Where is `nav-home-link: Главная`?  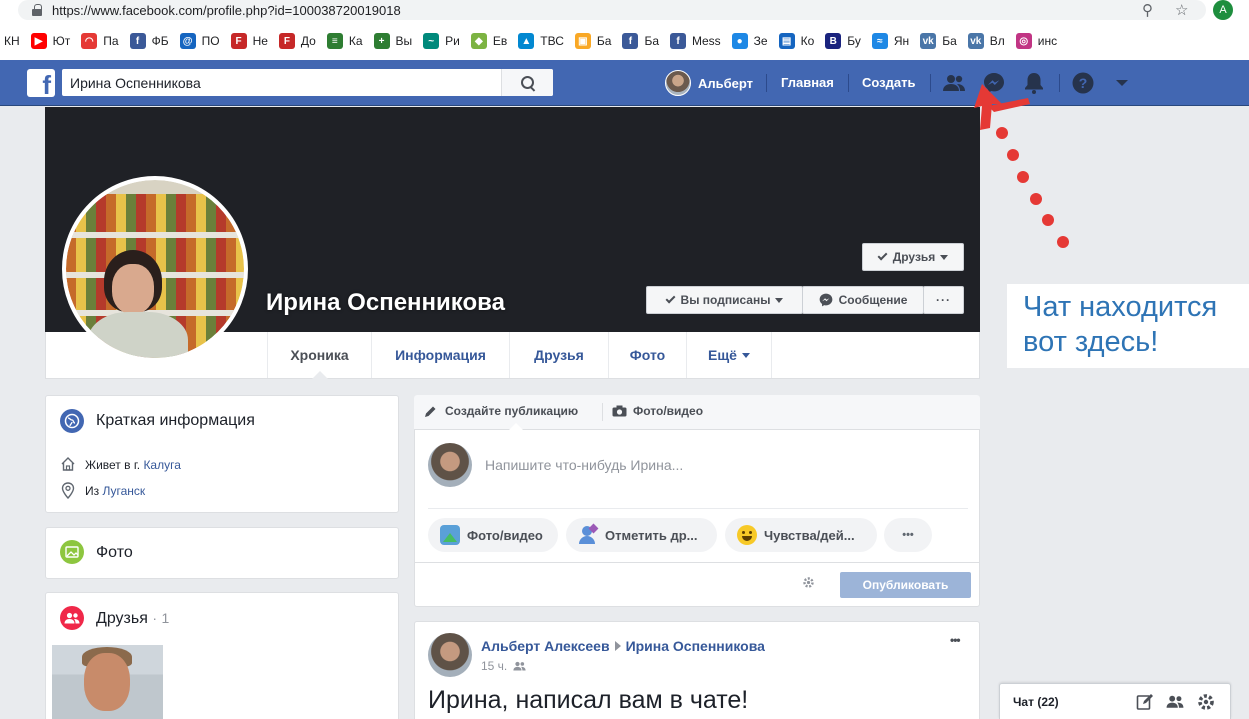 nav-home-link: Главная is located at coordinates (807, 82).